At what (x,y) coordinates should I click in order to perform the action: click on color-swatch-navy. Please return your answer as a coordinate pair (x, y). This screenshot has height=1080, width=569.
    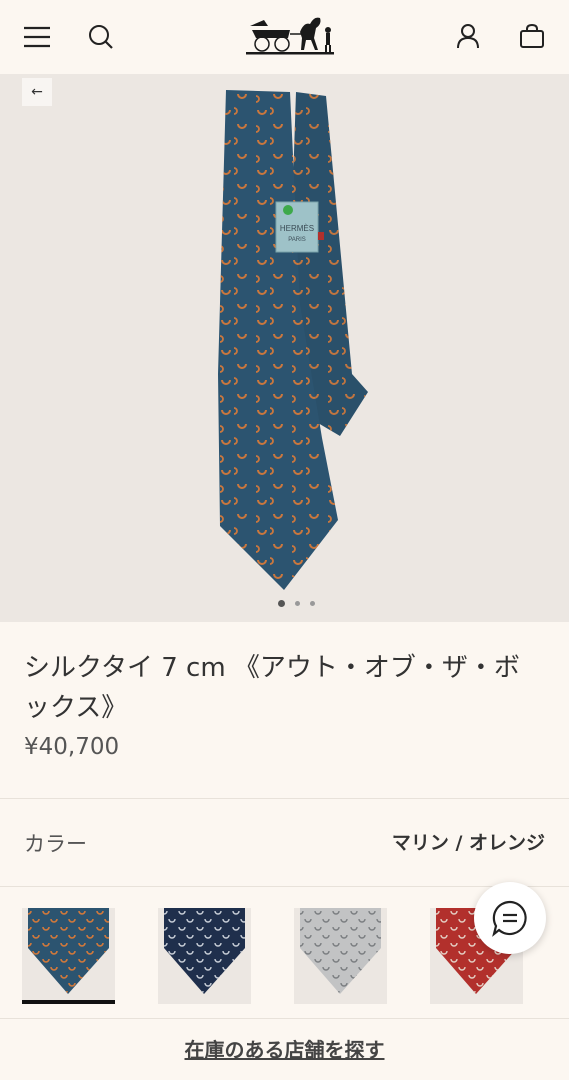
    Looking at the image, I should click on (204, 956).